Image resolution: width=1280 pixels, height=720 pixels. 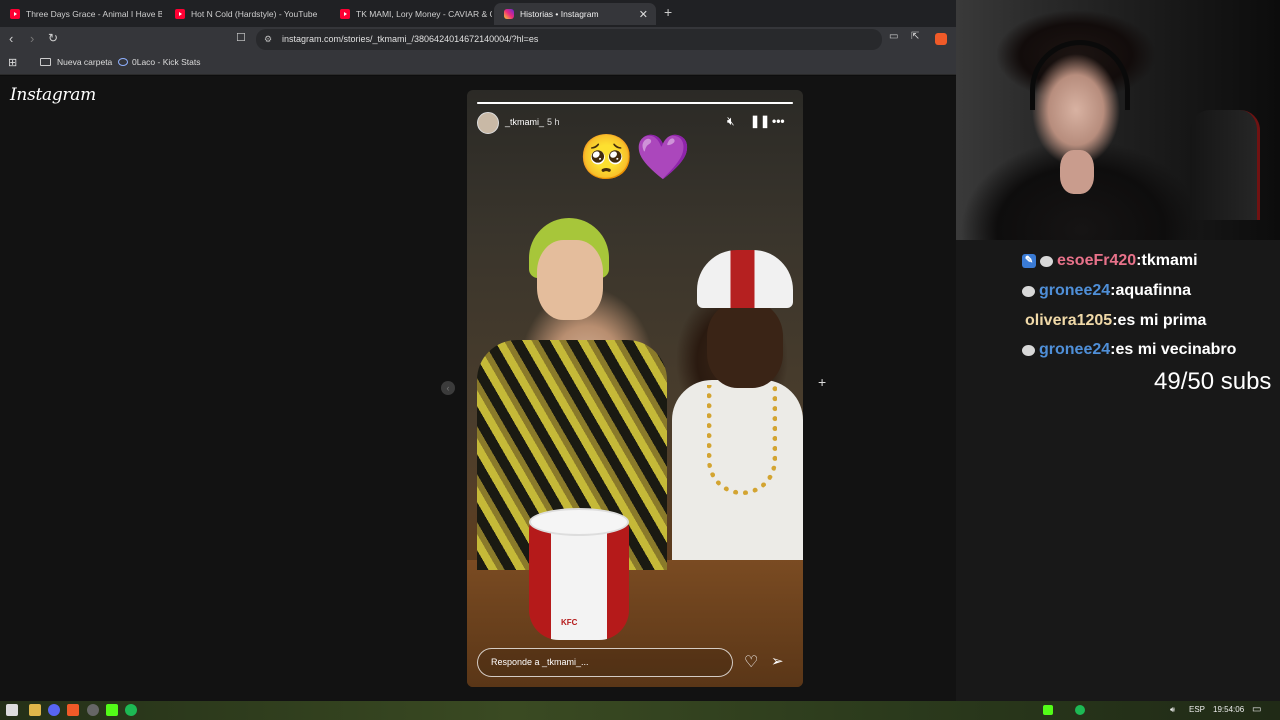 What do you see at coordinates (1213, 381) in the screenshot?
I see `sub-goal-counter: 49/50 subs` at bounding box center [1213, 381].